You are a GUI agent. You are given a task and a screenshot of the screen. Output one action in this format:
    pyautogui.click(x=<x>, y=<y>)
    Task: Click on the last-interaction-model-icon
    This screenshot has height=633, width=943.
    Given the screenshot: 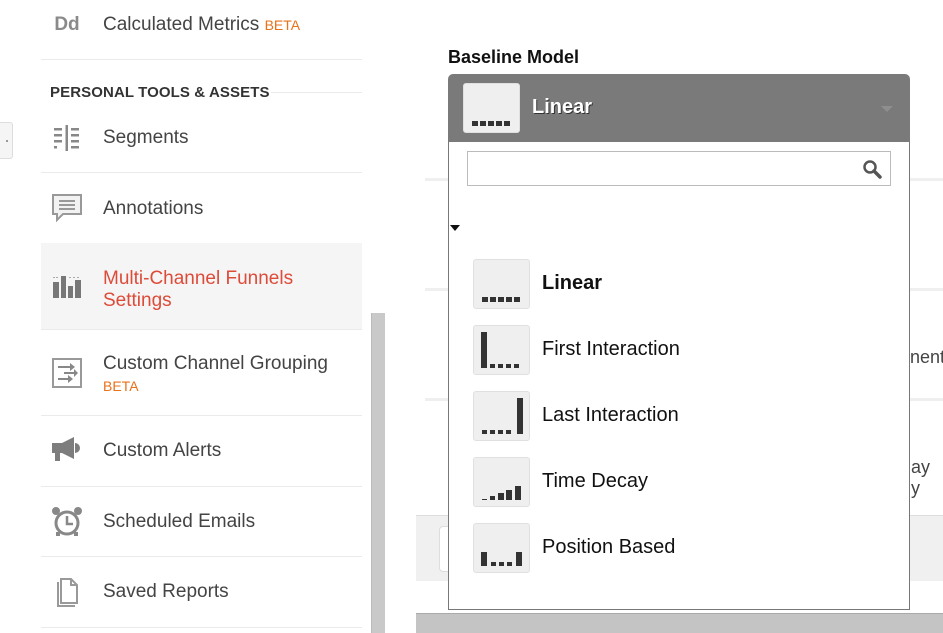 What is the action you would take?
    pyautogui.click(x=501, y=416)
    